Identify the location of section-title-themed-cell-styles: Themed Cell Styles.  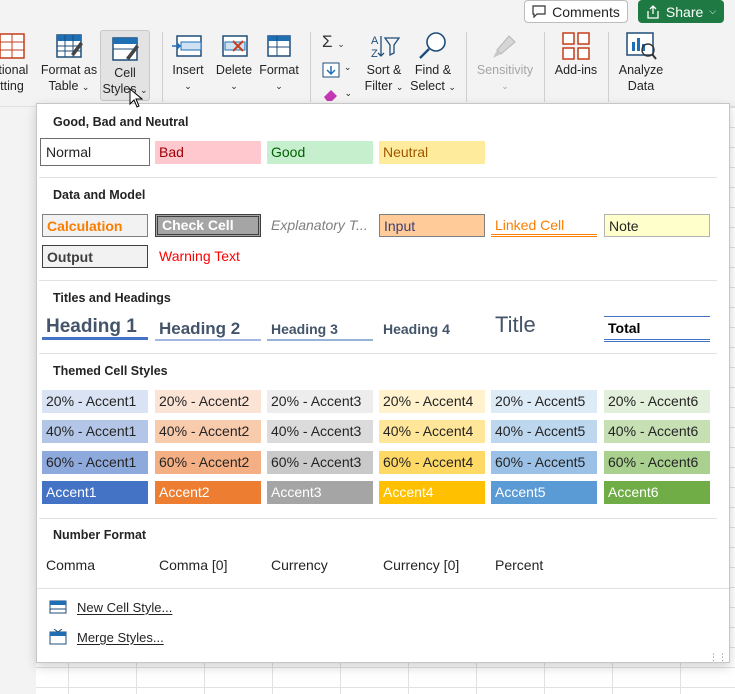
(110, 371).